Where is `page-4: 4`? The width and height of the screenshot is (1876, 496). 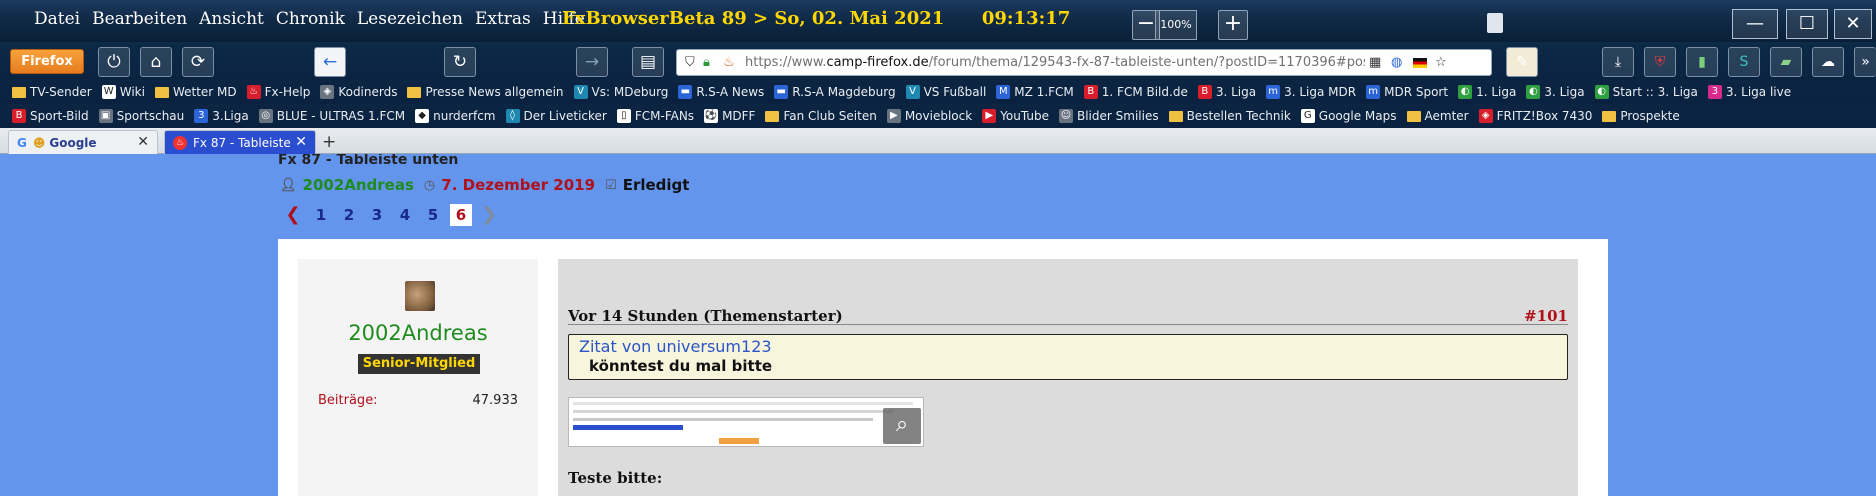
page-4: 4 is located at coordinates (405, 215).